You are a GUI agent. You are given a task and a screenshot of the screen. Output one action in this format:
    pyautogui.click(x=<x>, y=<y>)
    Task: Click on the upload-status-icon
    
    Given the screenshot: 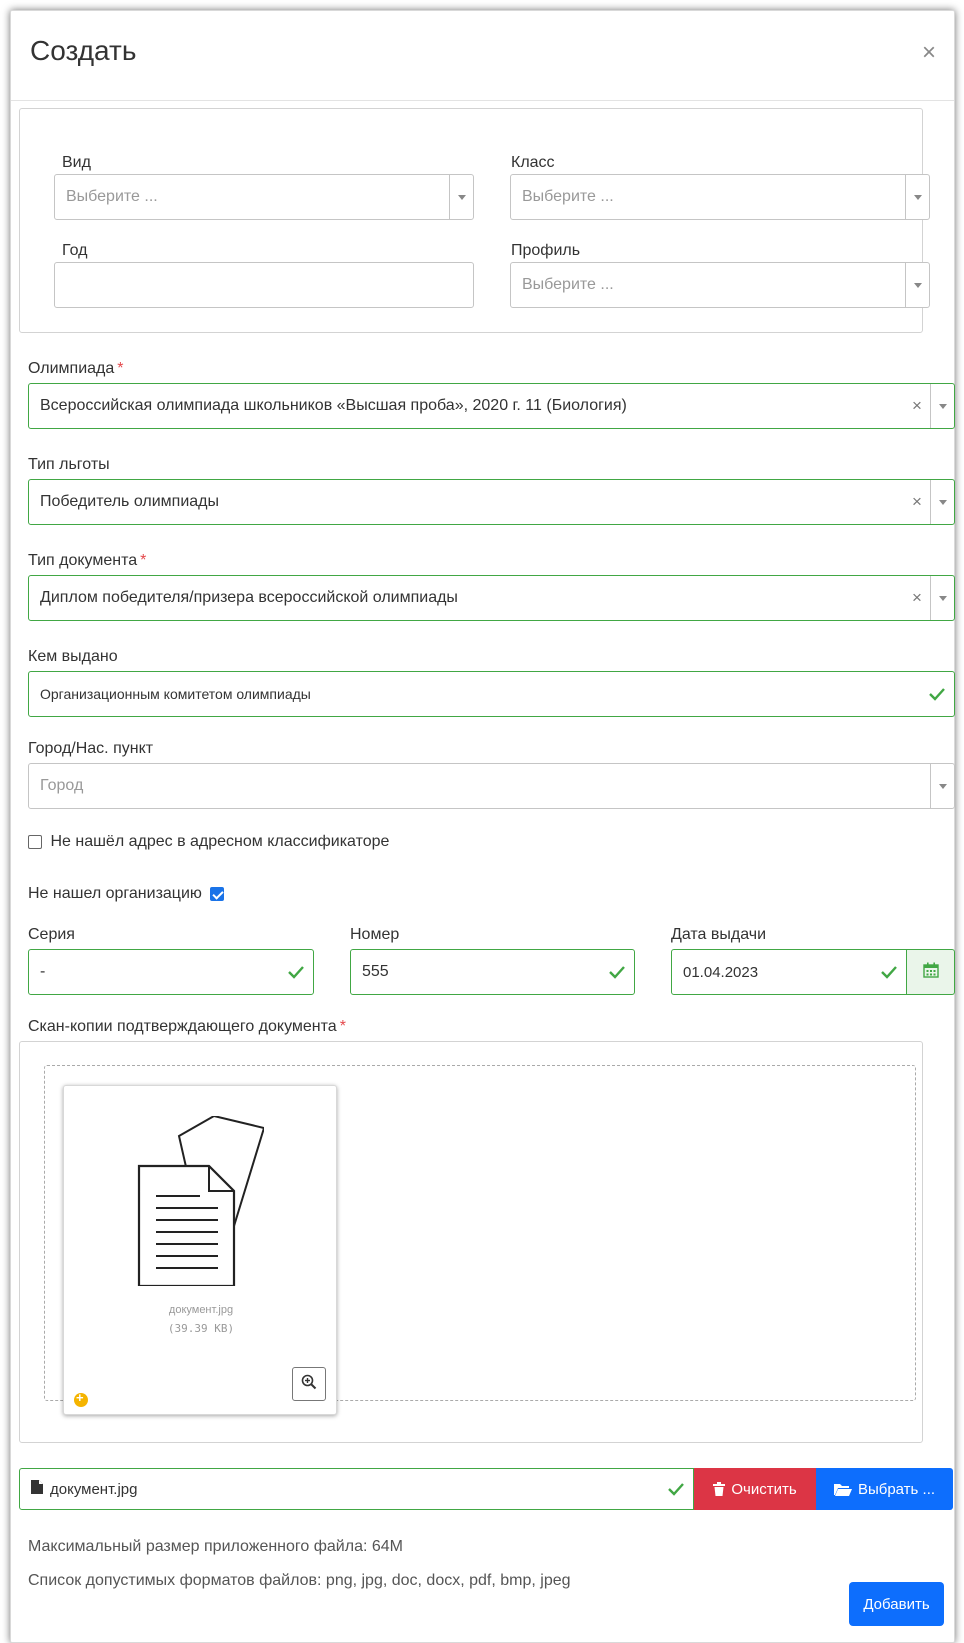 What is the action you would take?
    pyautogui.click(x=81, y=1398)
    